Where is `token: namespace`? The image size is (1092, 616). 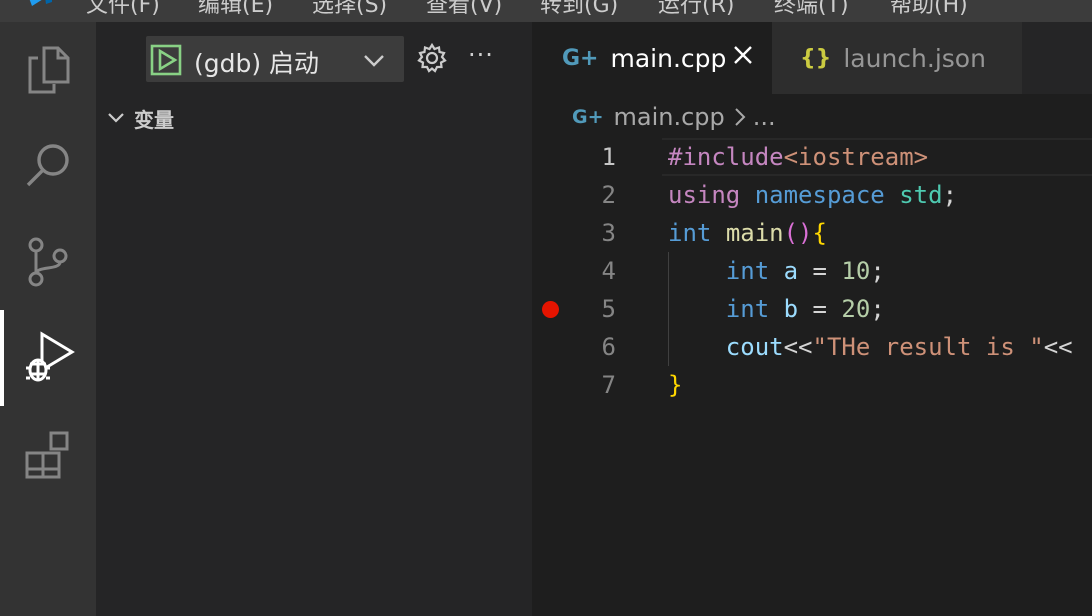 token: namespace is located at coordinates (819, 195).